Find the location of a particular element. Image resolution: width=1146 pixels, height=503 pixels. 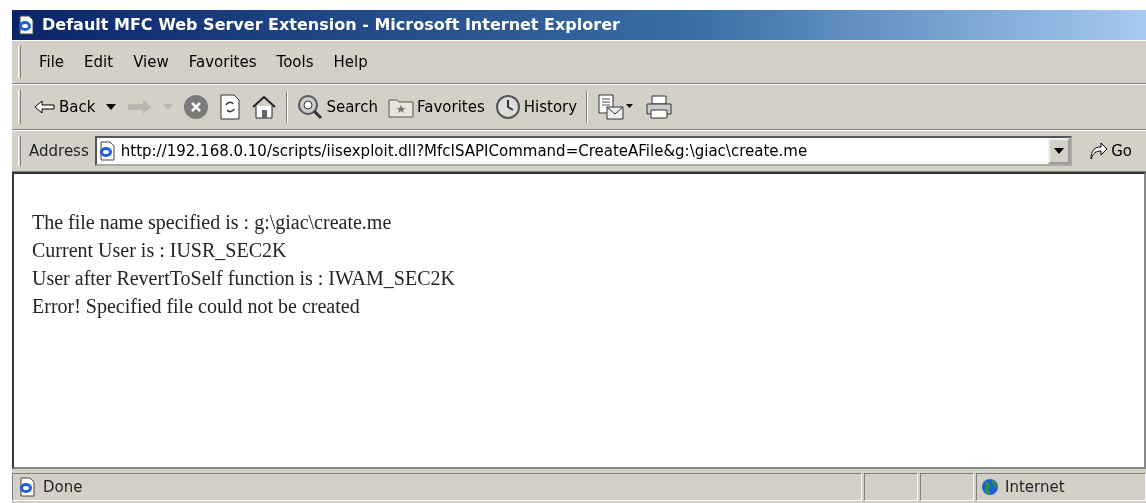

page-text: Error! Specified file could not be created is located at coordinates (196, 307).